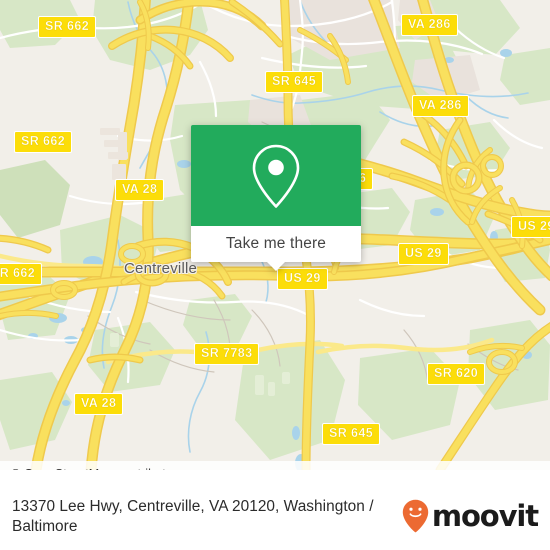 This screenshot has height=550, width=550. I want to click on location-popup-card: Take me there, so click(276, 198).